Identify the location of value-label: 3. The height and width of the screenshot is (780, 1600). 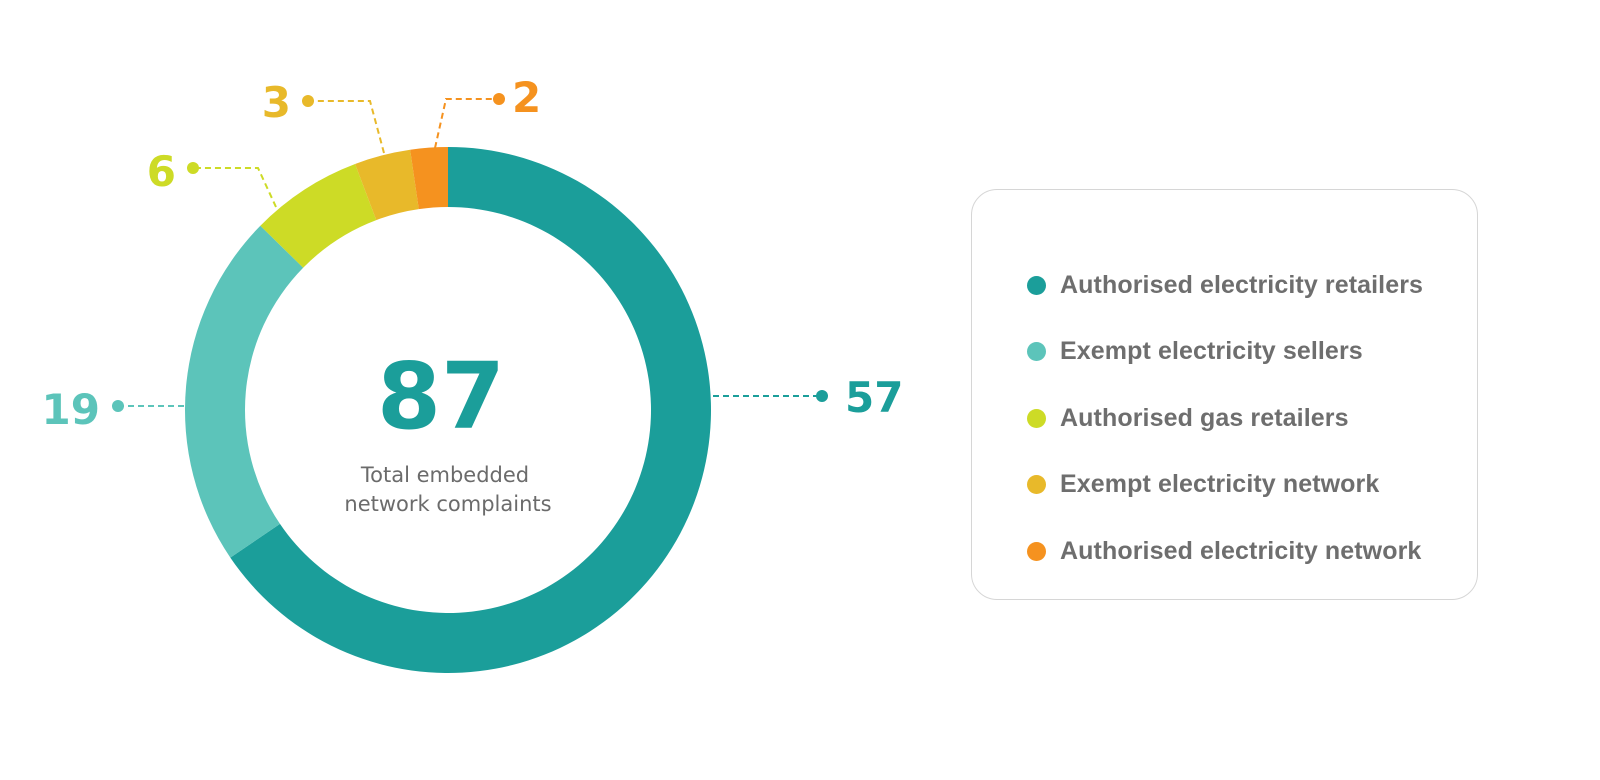
(276, 102).